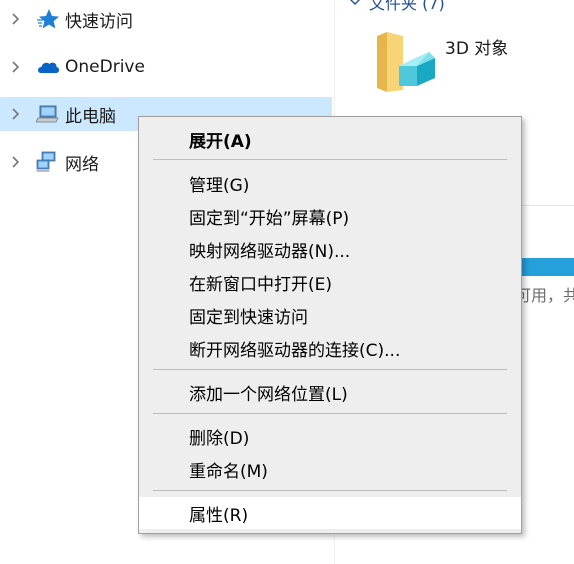 This screenshot has width=574, height=564. Describe the element at coordinates (268, 394) in the screenshot. I see `menu-item-label: 添加一个网络位置(L)` at that location.